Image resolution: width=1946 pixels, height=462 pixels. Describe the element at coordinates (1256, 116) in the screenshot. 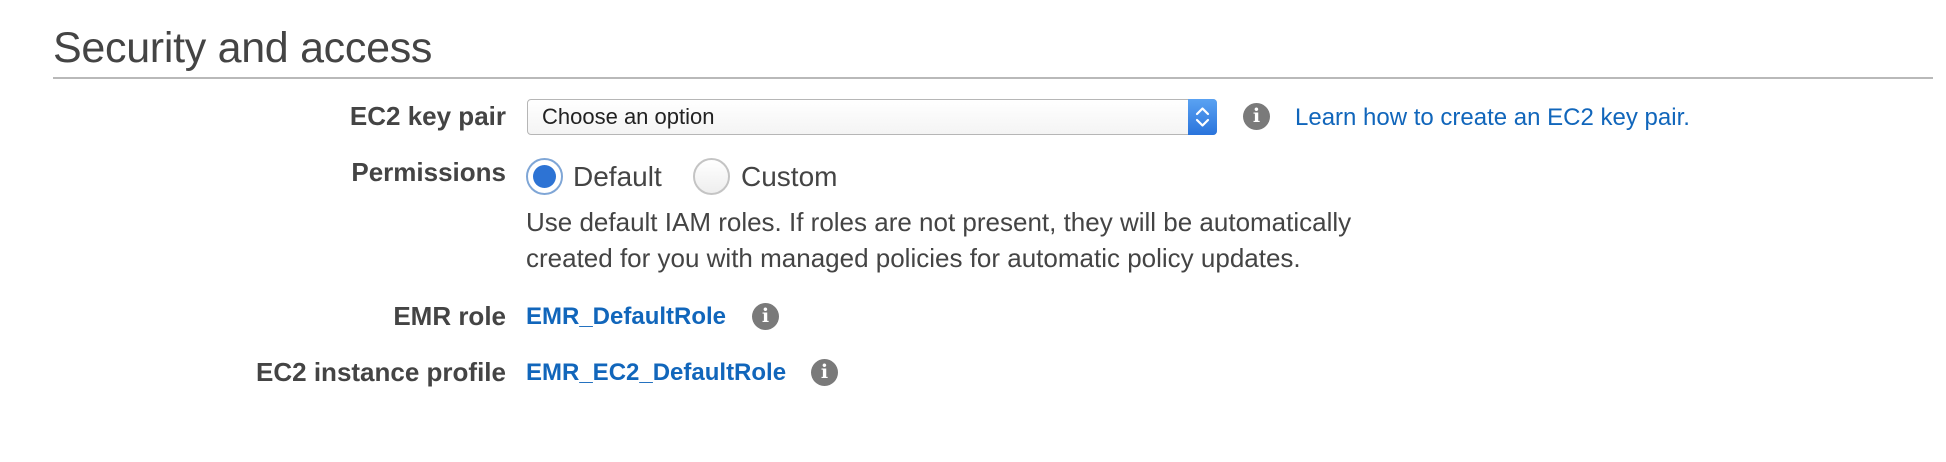

I see `ec2-key-pair-info-icon: i` at that location.